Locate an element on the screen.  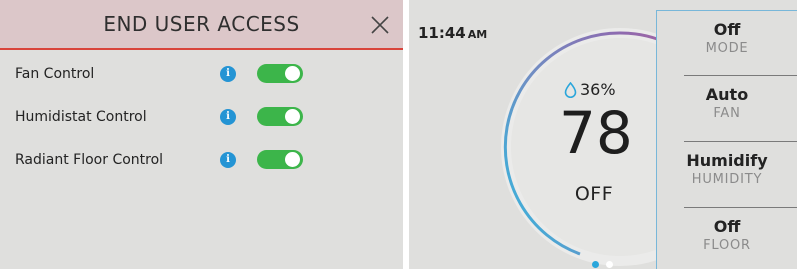
humidity-menu-item: Humidify HUMIDITY is located at coordinates (727, 174).